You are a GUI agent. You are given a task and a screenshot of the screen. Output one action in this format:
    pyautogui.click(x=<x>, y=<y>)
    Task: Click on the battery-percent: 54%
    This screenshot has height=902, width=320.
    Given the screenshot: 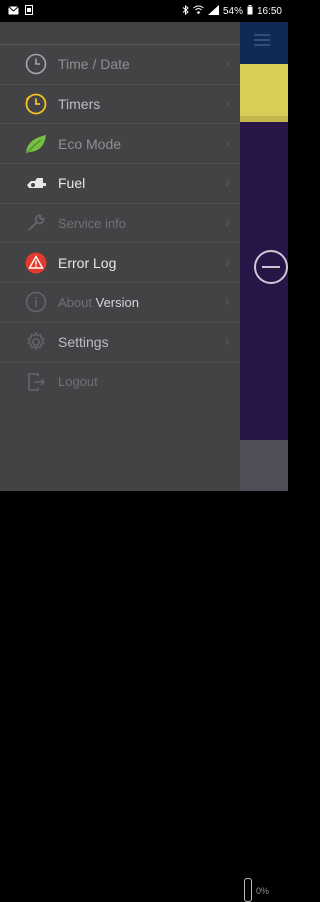 What is the action you would take?
    pyautogui.click(x=232, y=11)
    